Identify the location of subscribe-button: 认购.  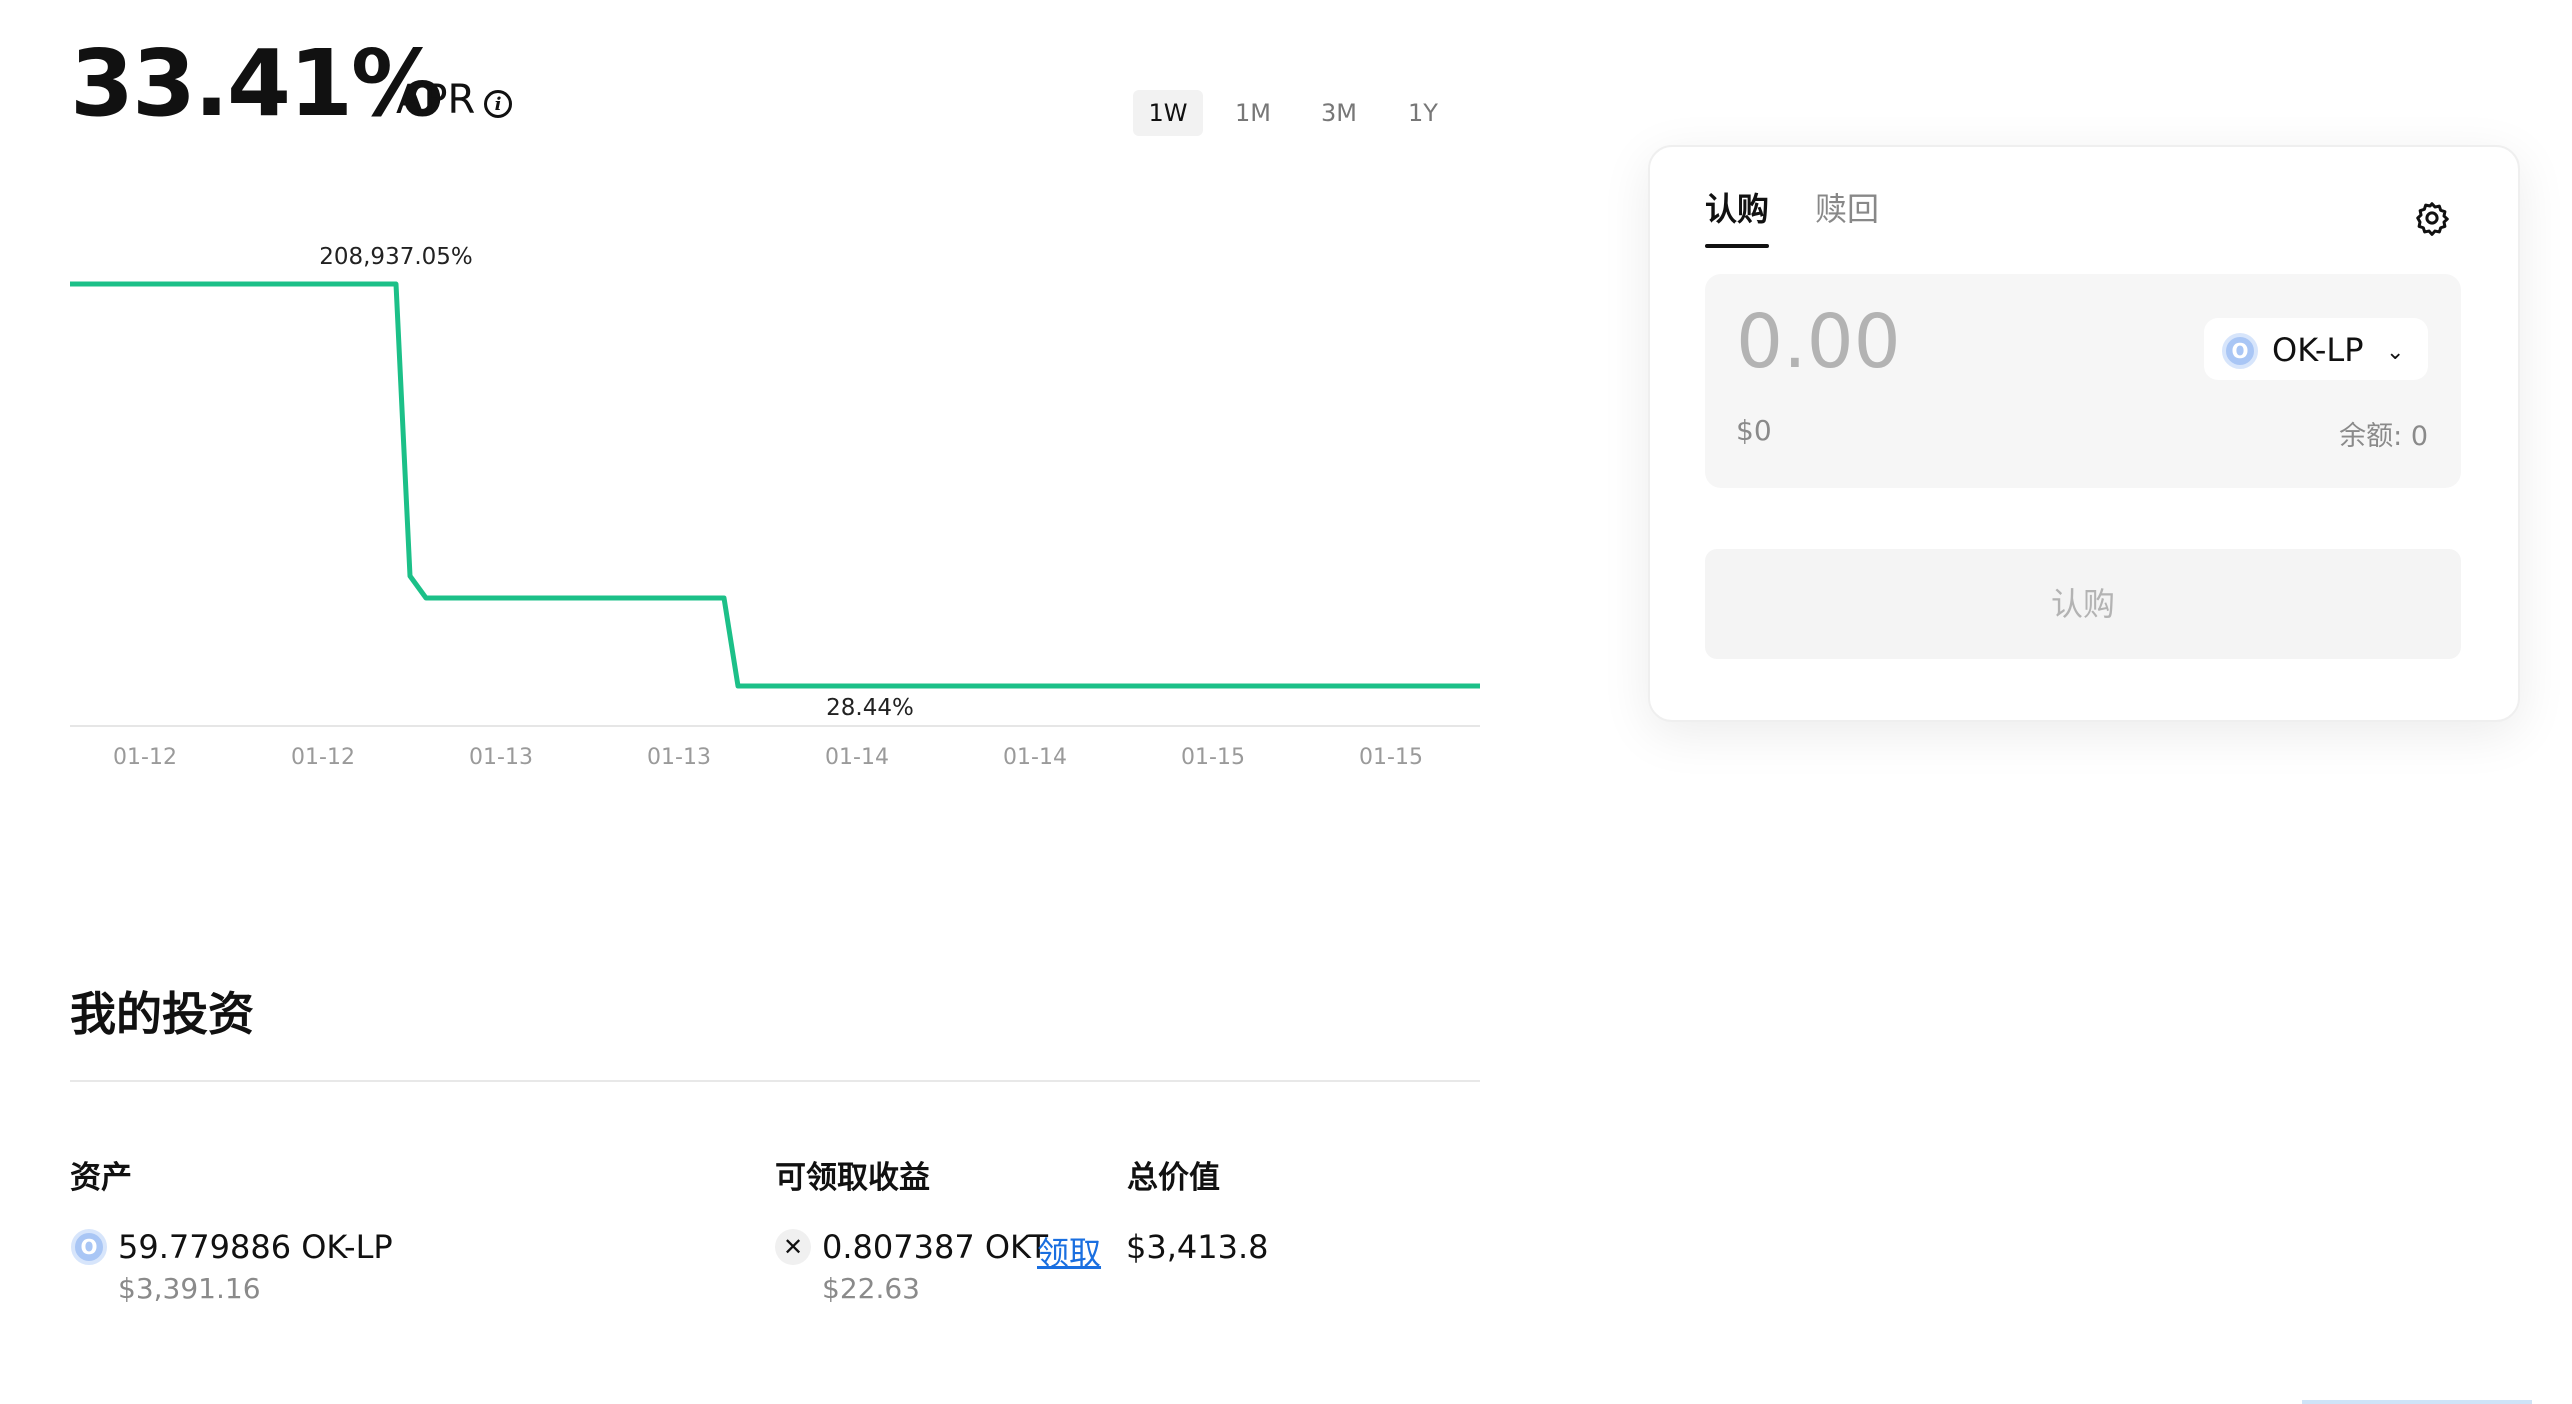
(2083, 604).